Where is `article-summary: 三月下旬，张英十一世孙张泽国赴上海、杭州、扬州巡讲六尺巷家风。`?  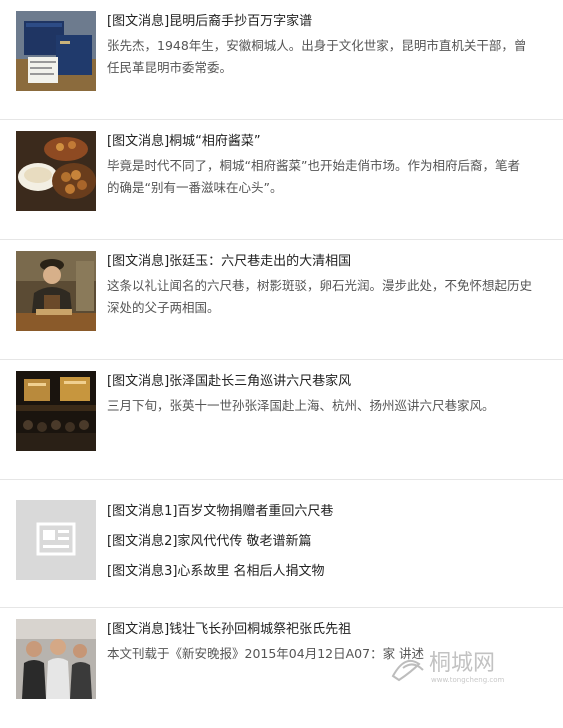
article-summary: 三月下旬，张英十一世孙张泽国赴上海、杭州、扬州巡讲六尺巷家风。 is located at coordinates (319, 406).